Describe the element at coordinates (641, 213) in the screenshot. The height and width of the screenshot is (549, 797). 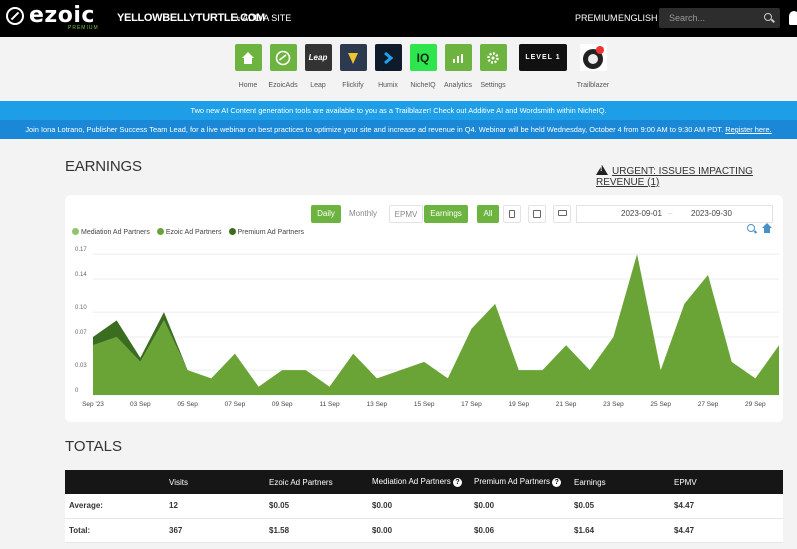
I see `date-from: 2023-09-01` at that location.